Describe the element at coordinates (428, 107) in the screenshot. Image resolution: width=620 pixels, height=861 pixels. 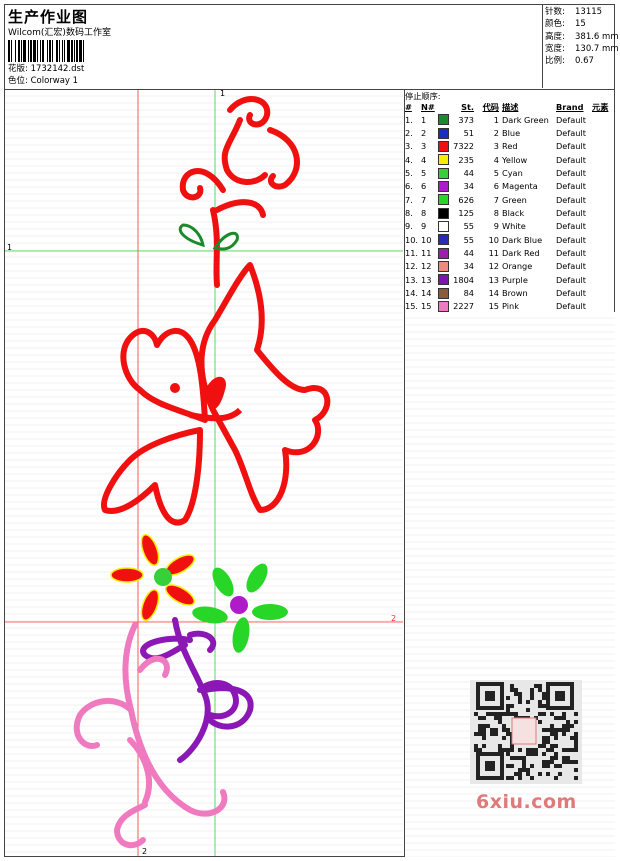
I see `col-no: N#` at that location.